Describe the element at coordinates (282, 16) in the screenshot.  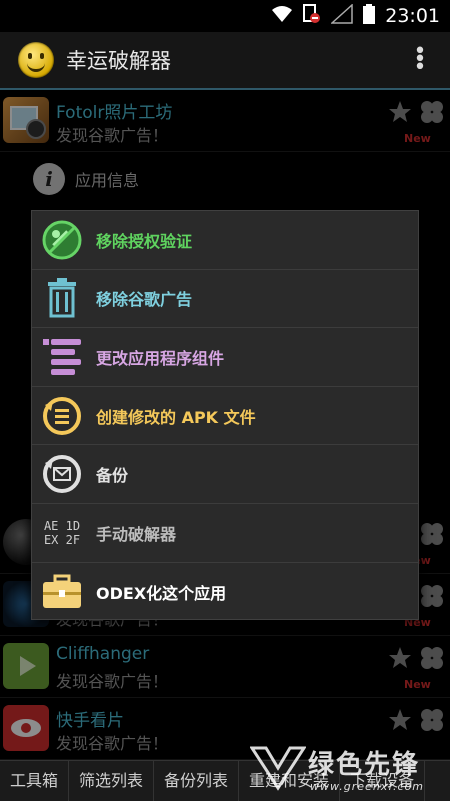
I see `wifi-icon` at that location.